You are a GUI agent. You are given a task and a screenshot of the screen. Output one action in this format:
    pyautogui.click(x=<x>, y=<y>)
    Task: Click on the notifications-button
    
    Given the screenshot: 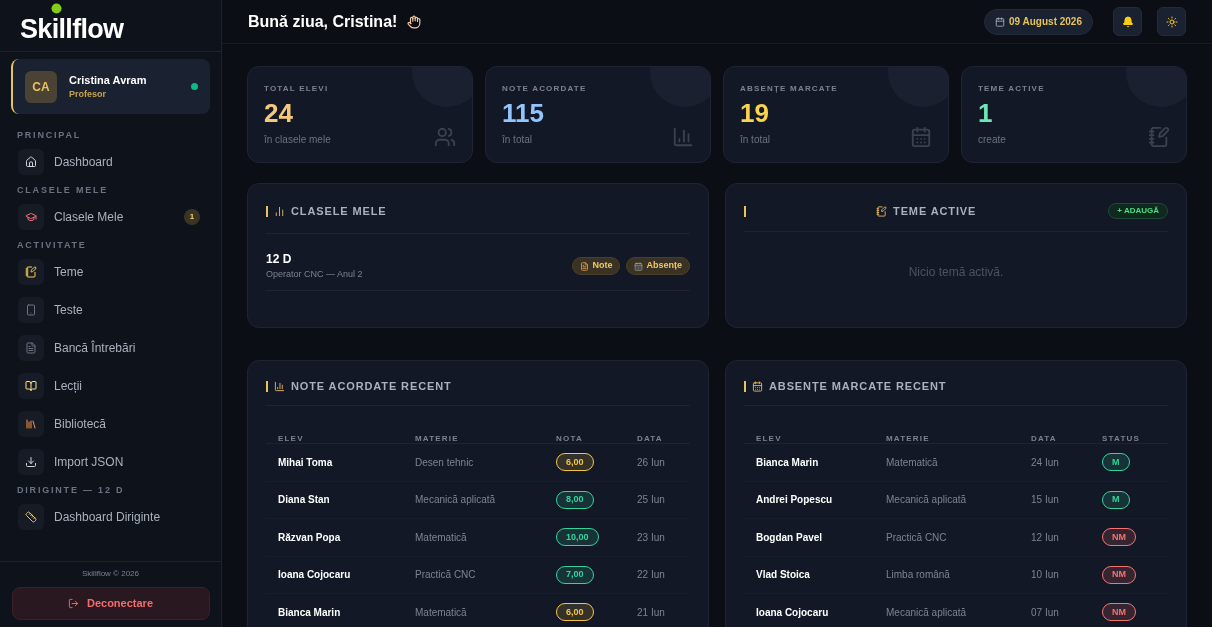 What is the action you would take?
    pyautogui.click(x=1127, y=21)
    